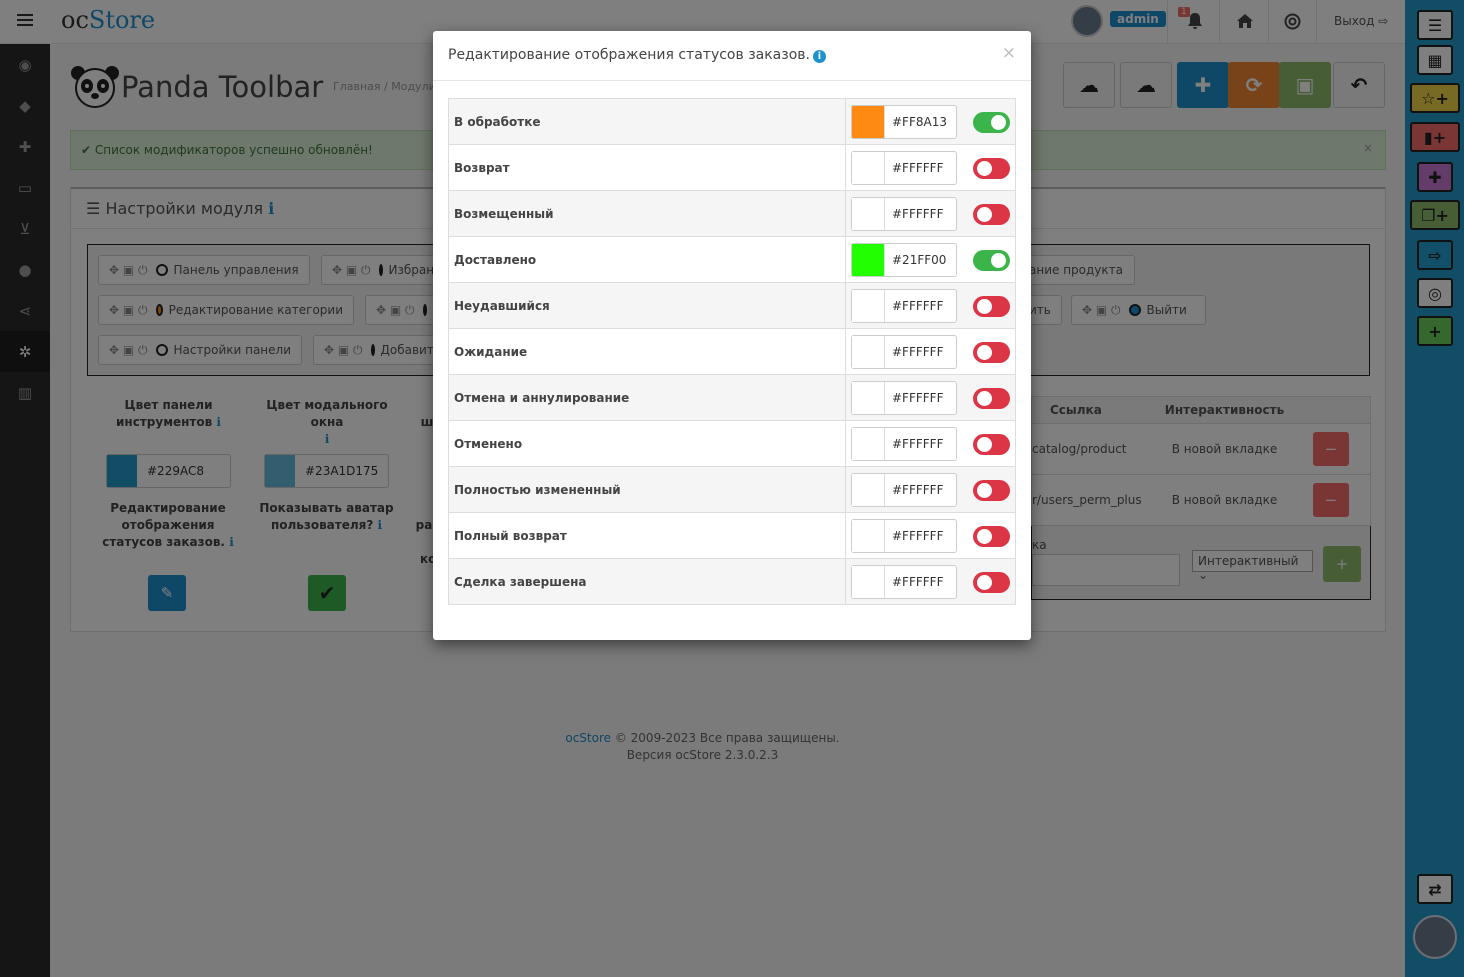  I want to click on status-row: Доставлено #21FF00, so click(732, 260).